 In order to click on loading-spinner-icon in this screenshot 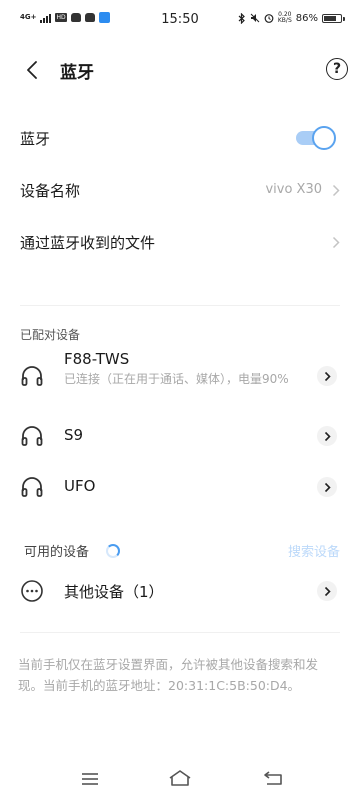, I will do `click(113, 551)`.